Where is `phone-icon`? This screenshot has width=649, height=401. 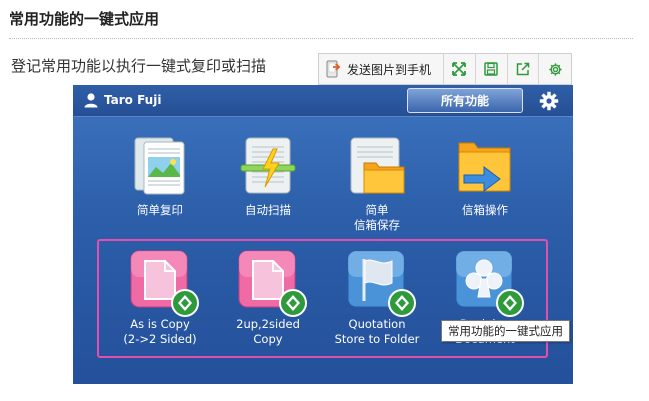
phone-icon is located at coordinates (333, 69).